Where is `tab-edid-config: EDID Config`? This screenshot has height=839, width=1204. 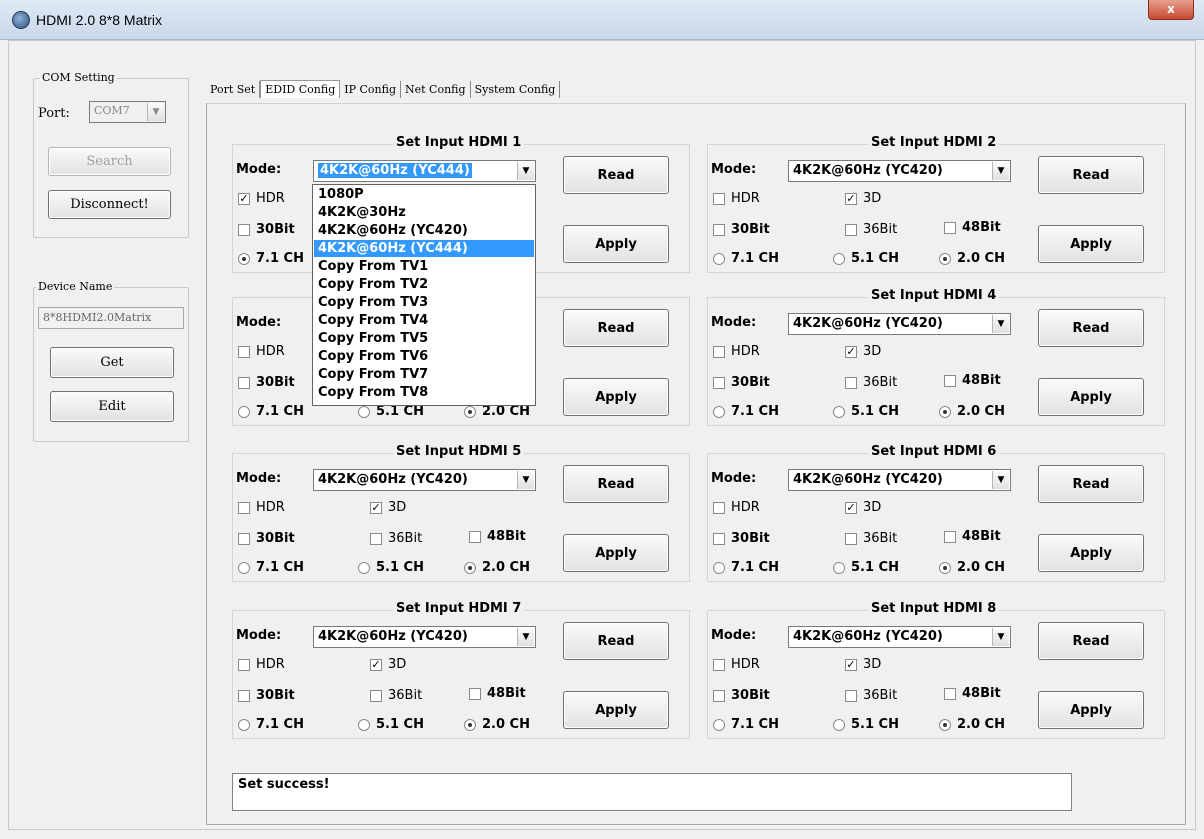 tab-edid-config: EDID Config is located at coordinates (300, 89).